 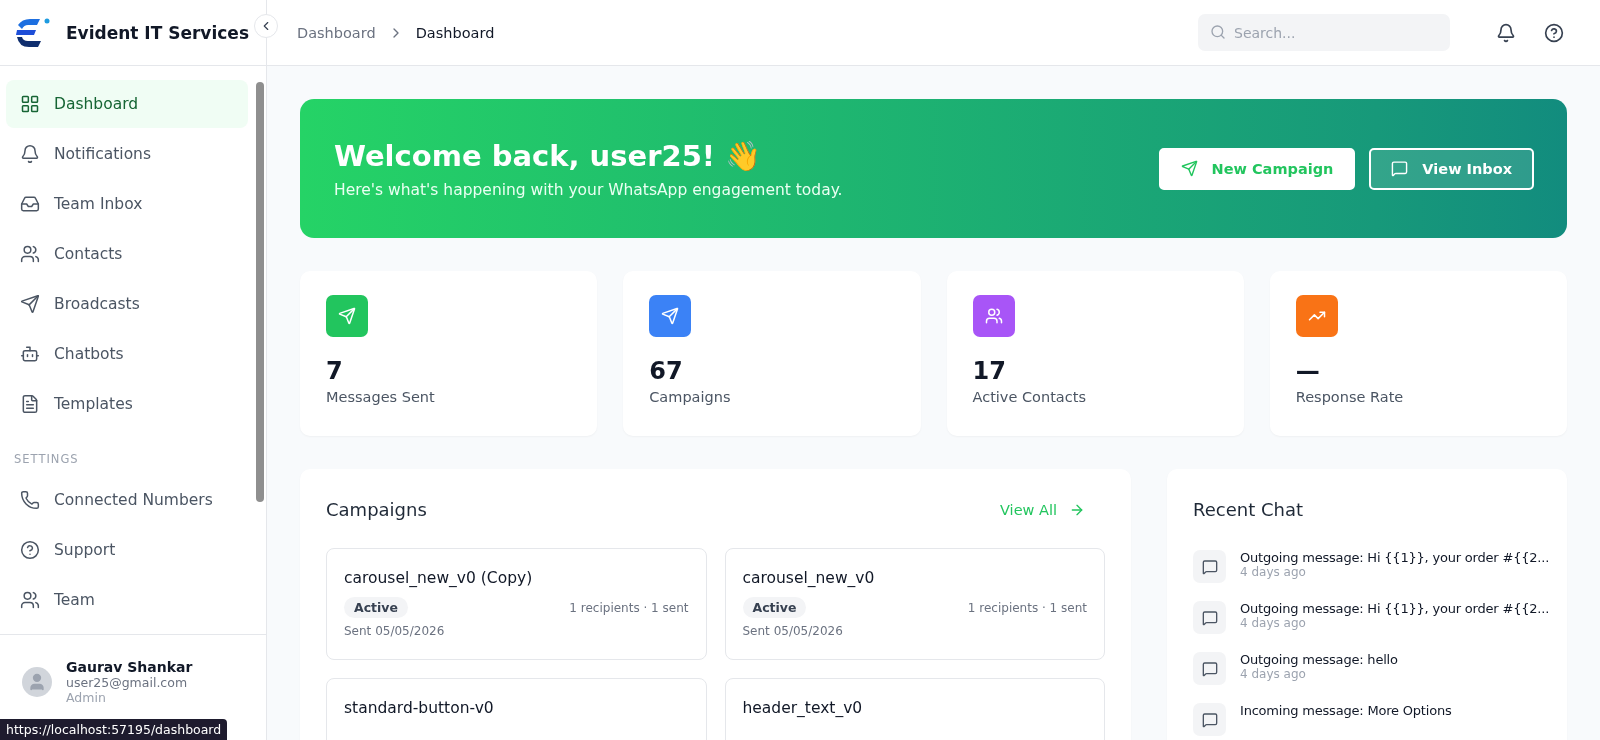 I want to click on sidebar-item: Notifications, so click(x=127, y=154).